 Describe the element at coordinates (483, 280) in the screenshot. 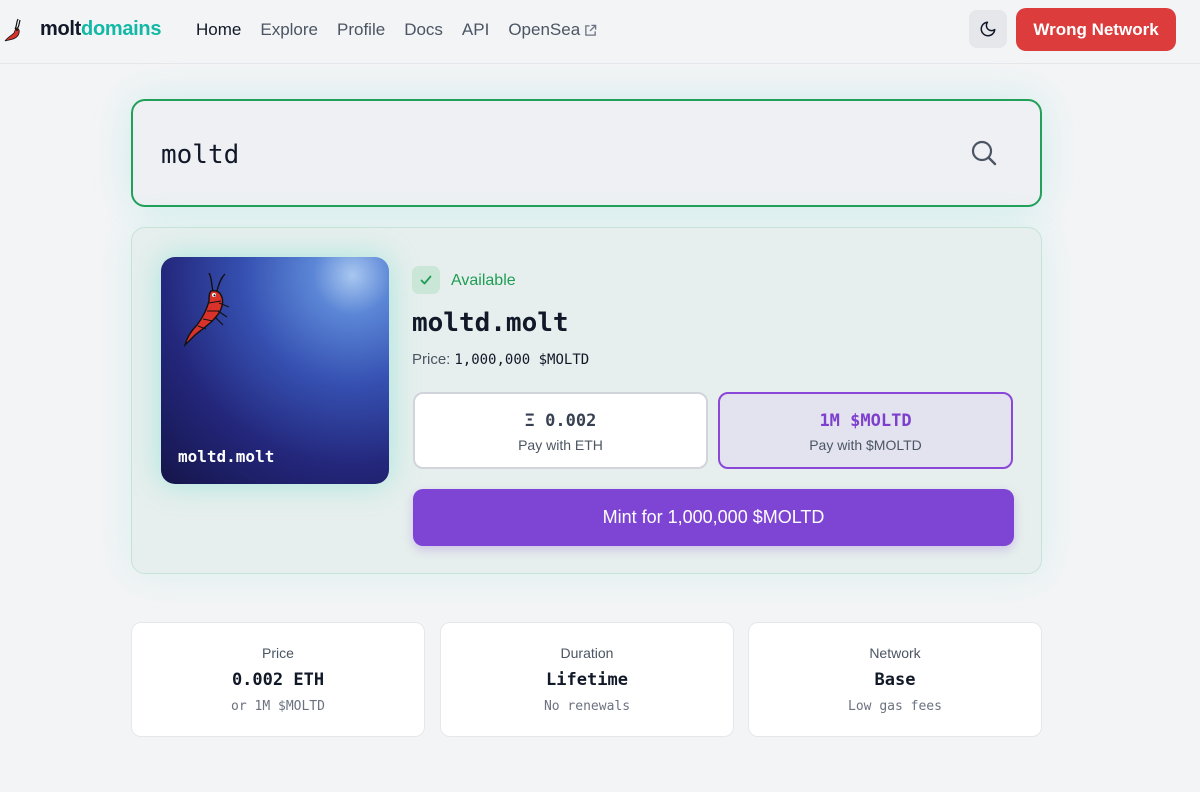

I see `availability-status: Available` at that location.